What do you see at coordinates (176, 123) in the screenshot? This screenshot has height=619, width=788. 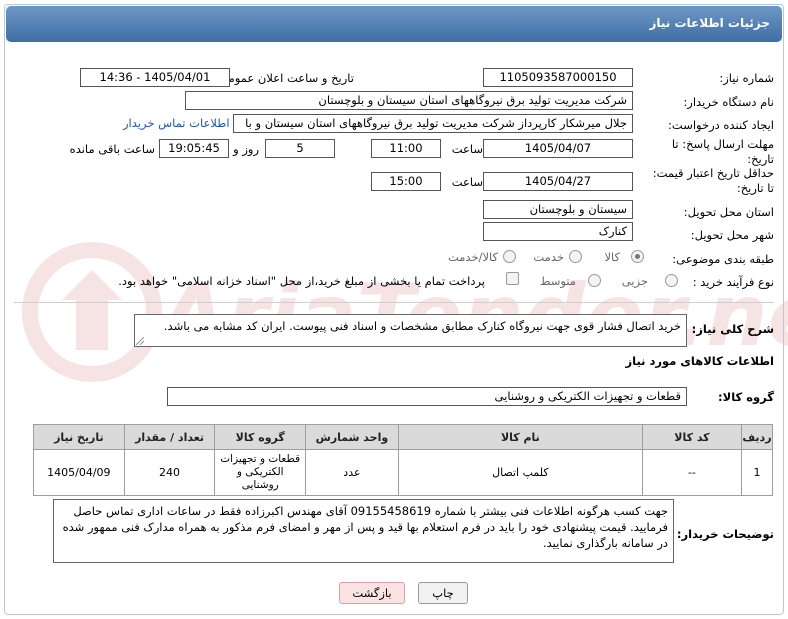 I see `buyer-contact-link: اطلاعات تماس خریدار` at bounding box center [176, 123].